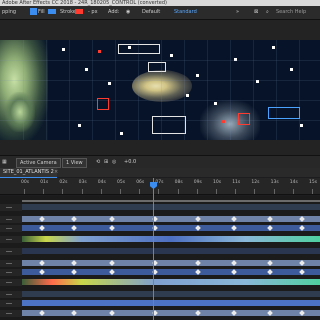 The width and height of the screenshot is (320, 320). I want to click on current-time-indicator, so click(153, 249).